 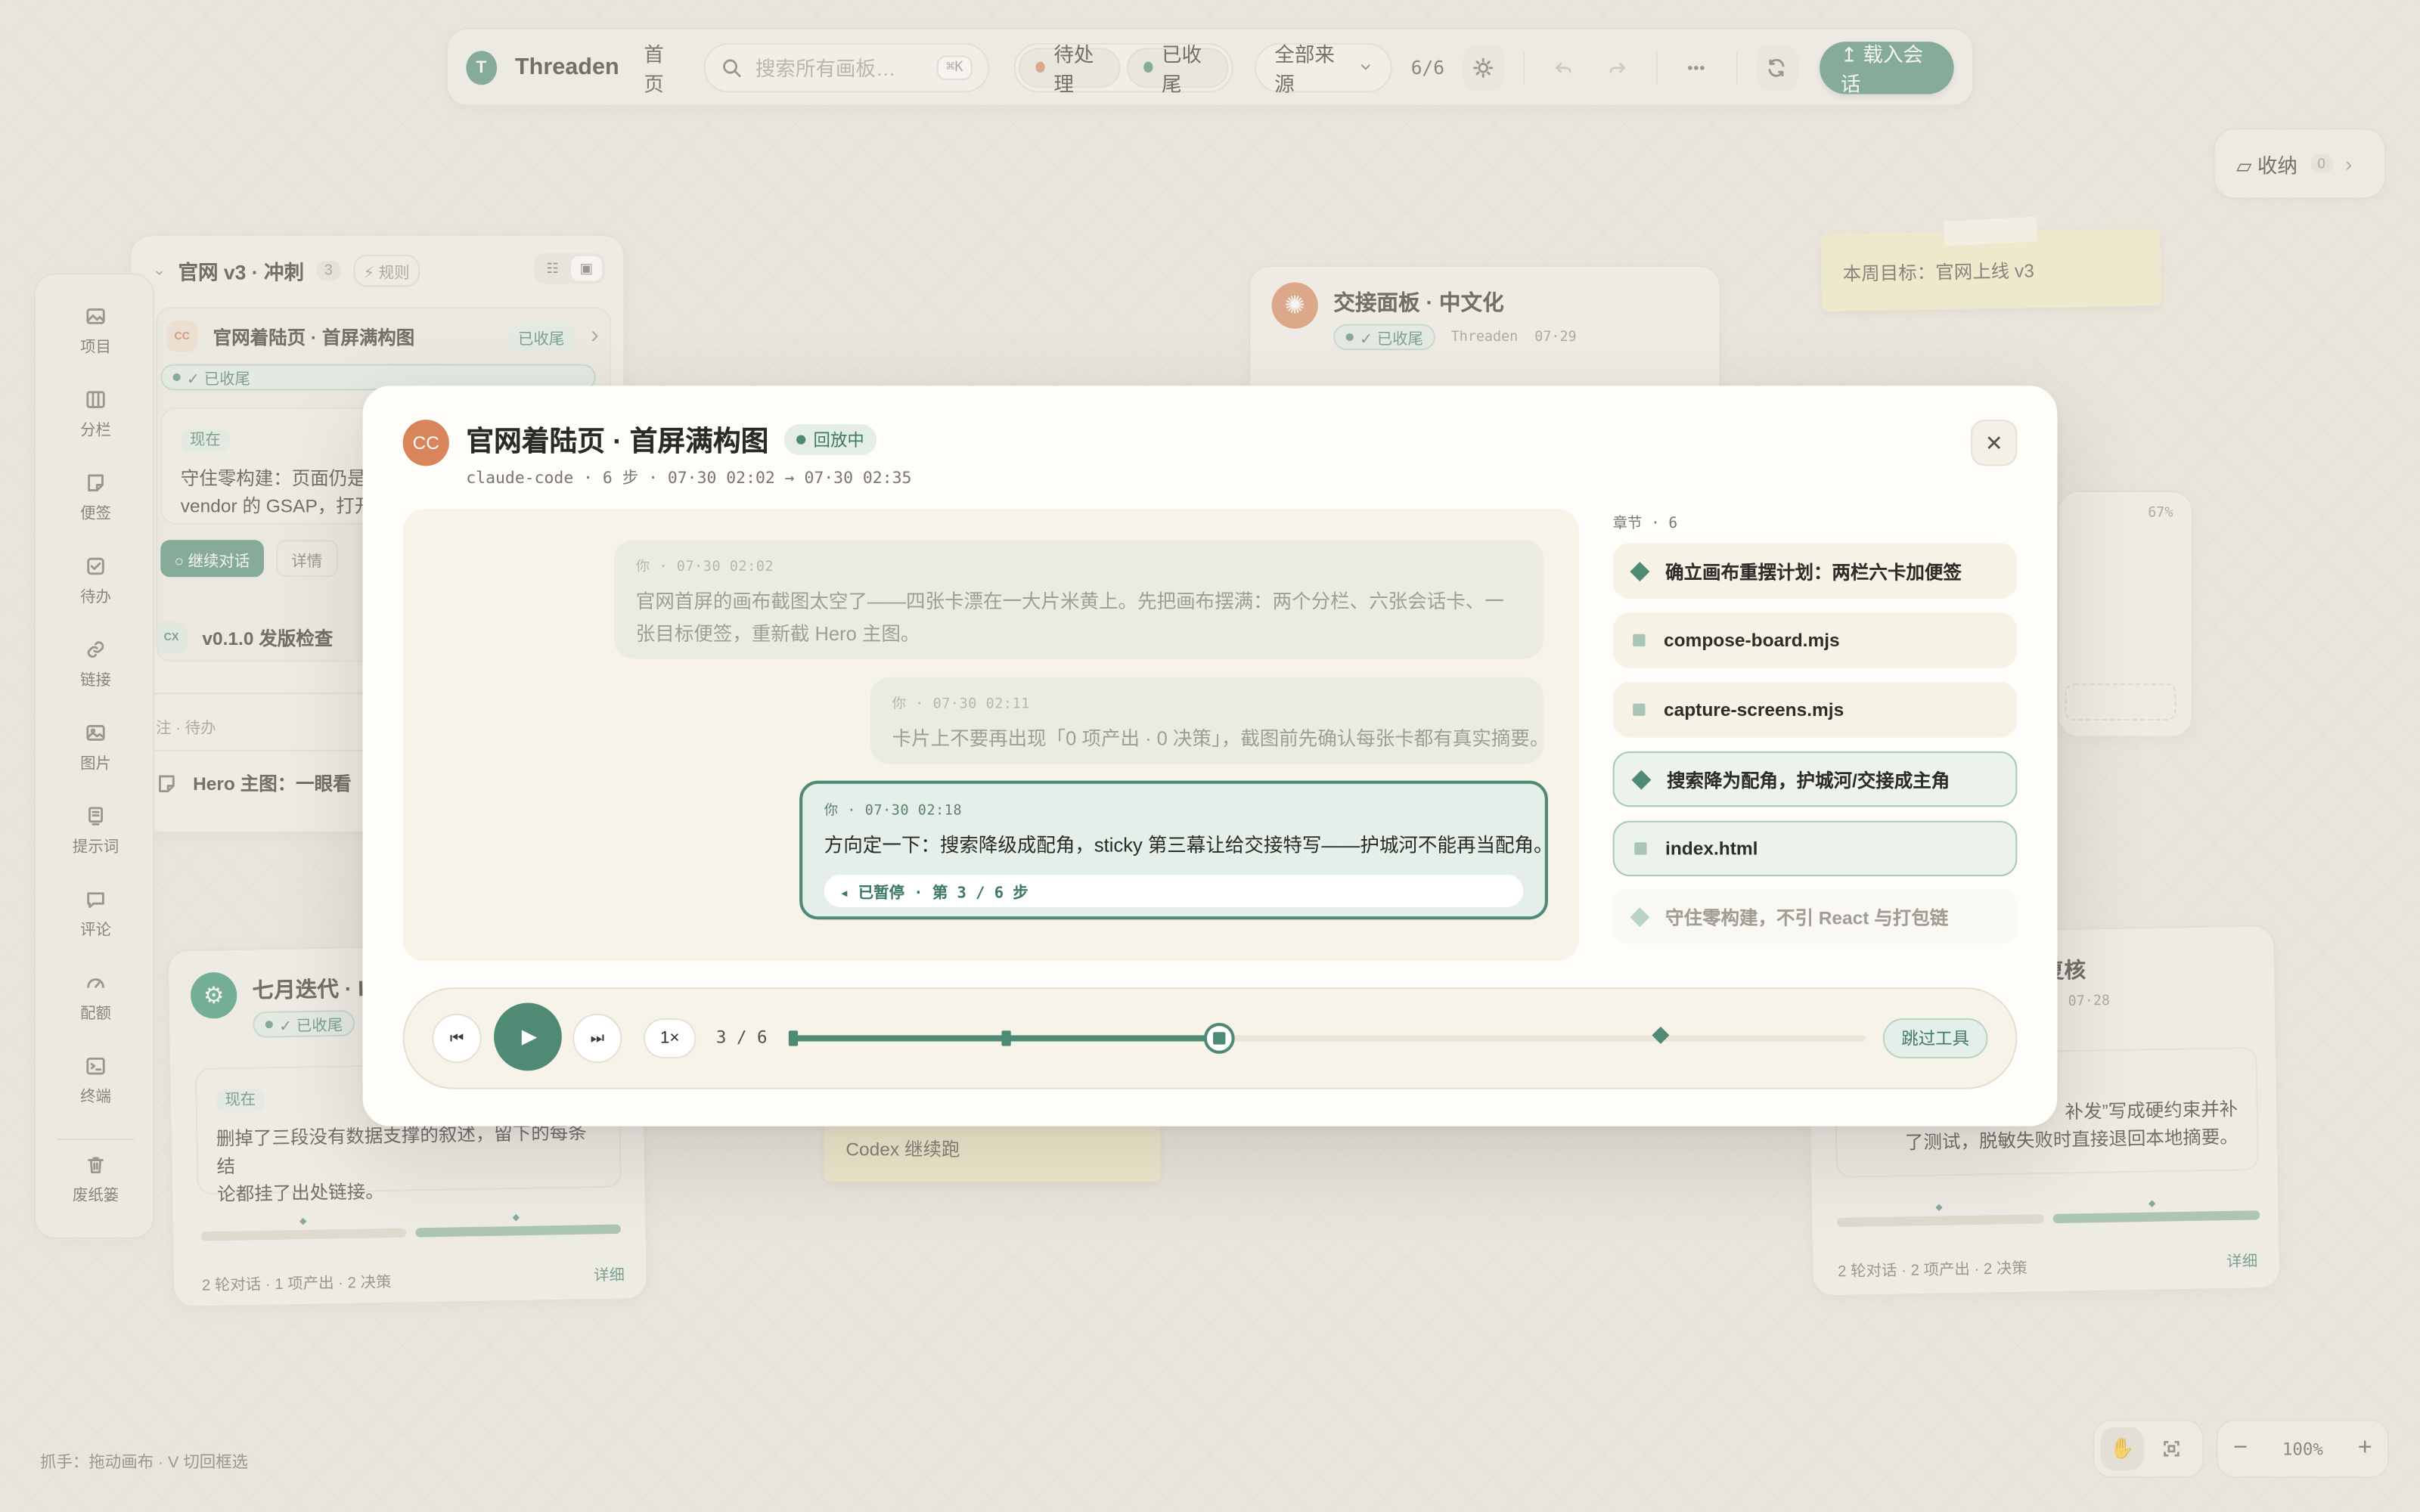 I want to click on replay-status-badge: 回放中, so click(x=830, y=440).